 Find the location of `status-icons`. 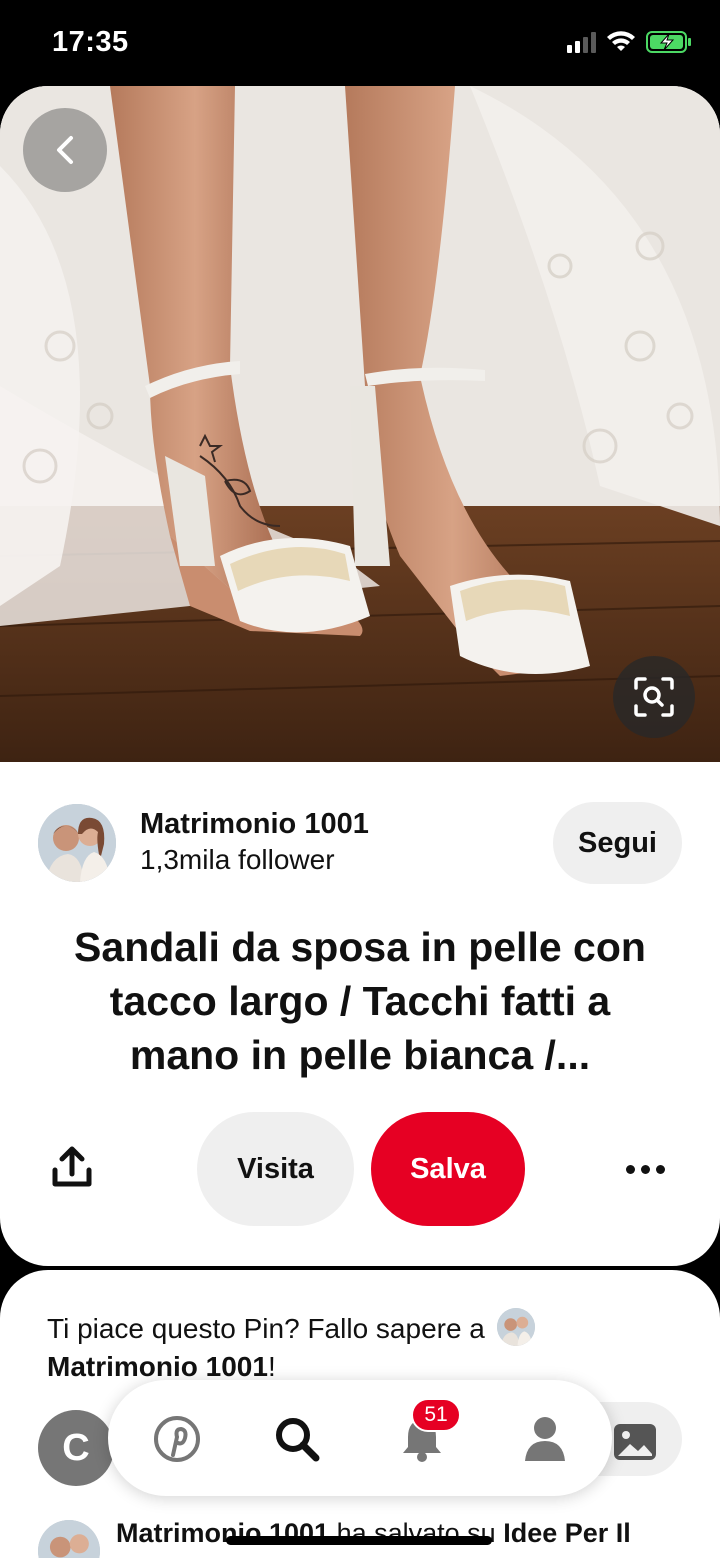

status-icons is located at coordinates (629, 42).